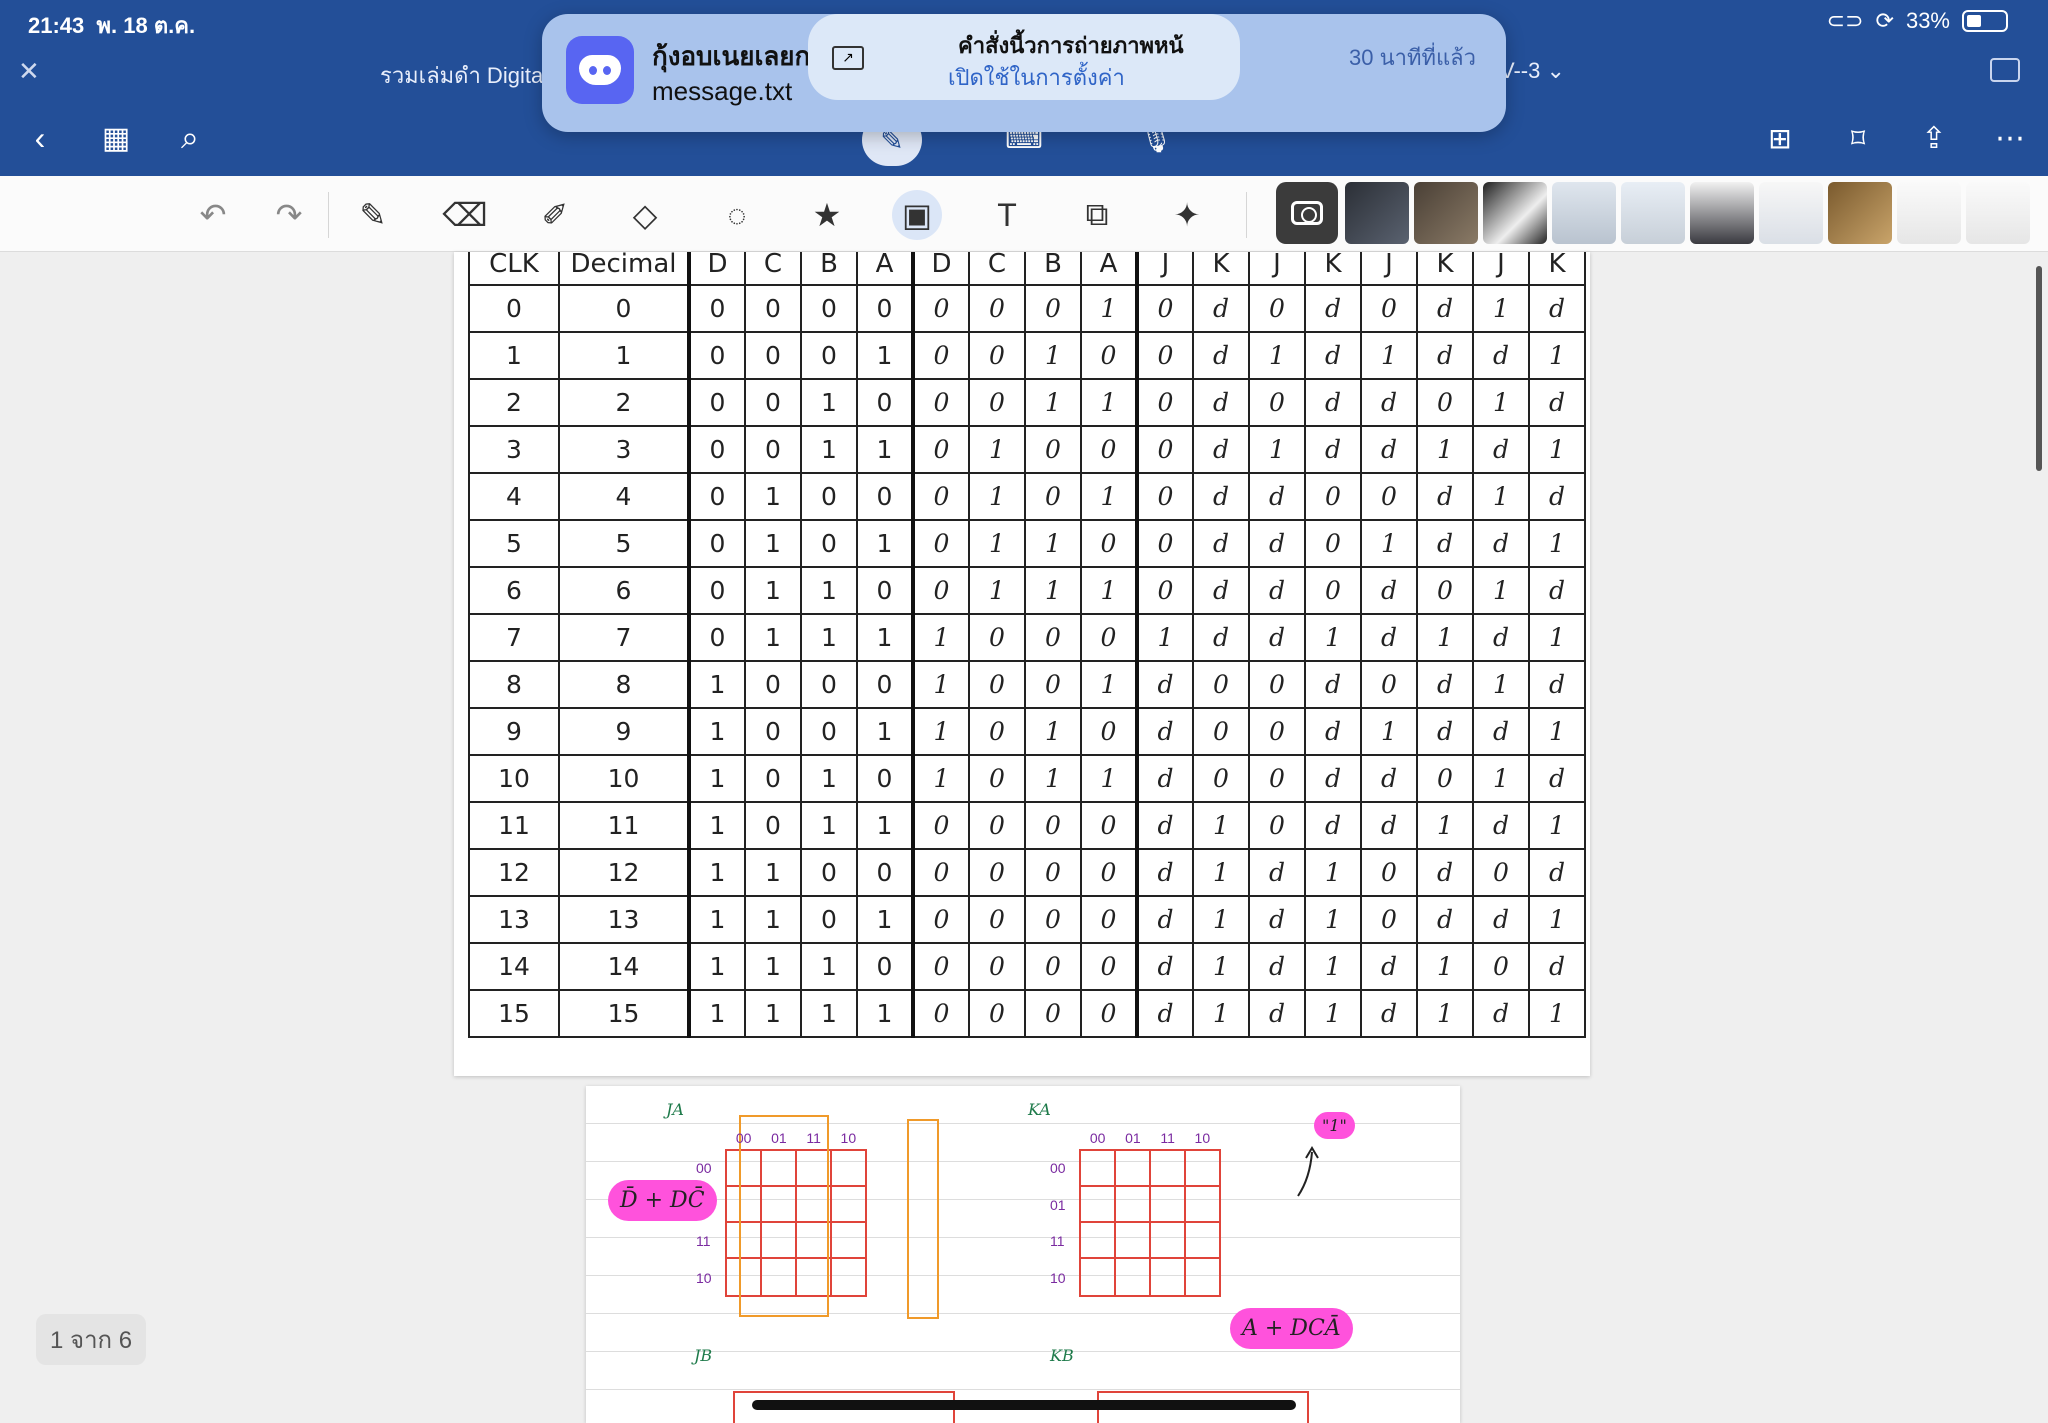  What do you see at coordinates (213, 215) in the screenshot?
I see `undo-icon: ↶` at bounding box center [213, 215].